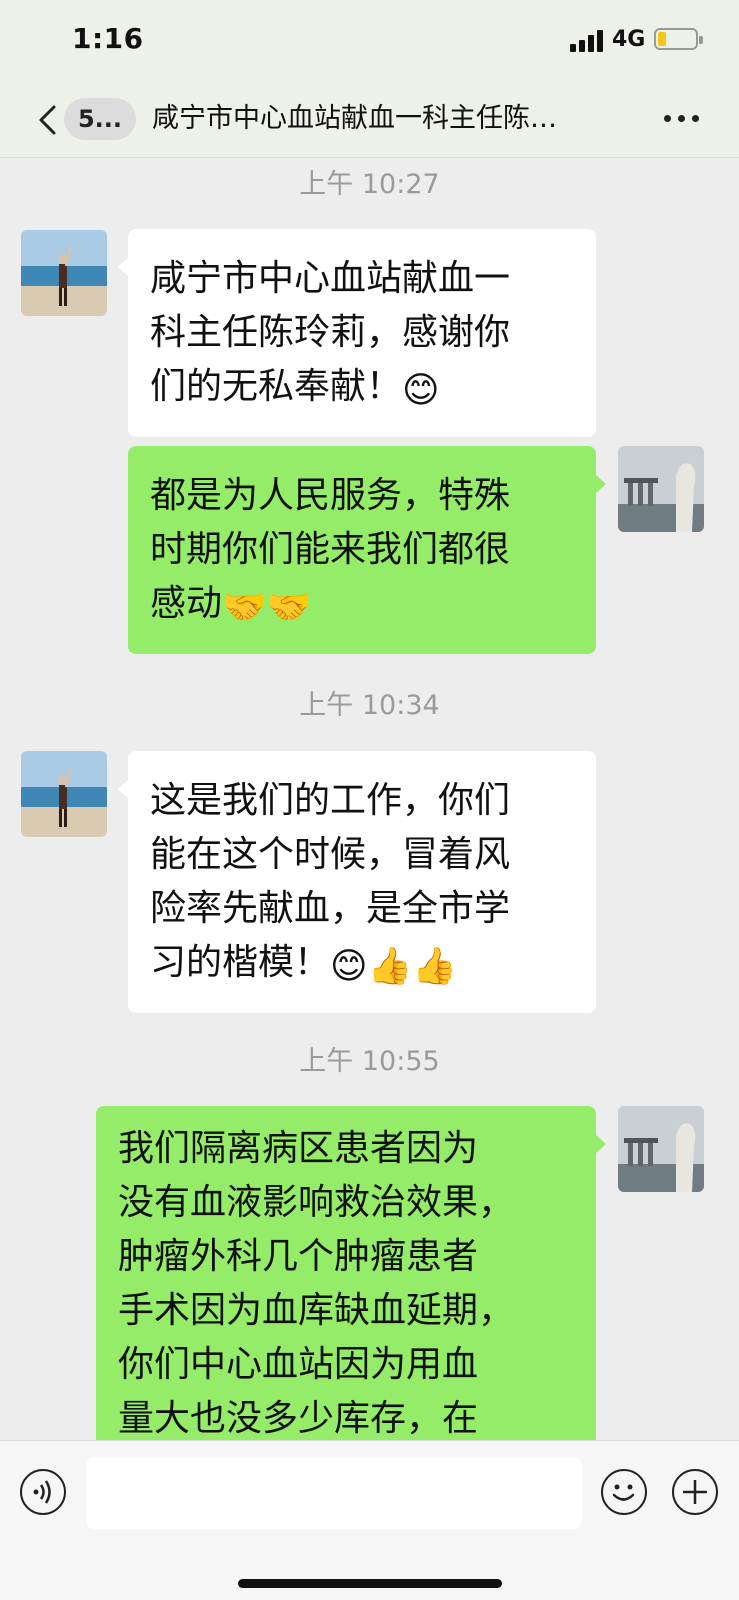 Image resolution: width=739 pixels, height=1600 pixels. I want to click on status-time: 1:16, so click(108, 38).